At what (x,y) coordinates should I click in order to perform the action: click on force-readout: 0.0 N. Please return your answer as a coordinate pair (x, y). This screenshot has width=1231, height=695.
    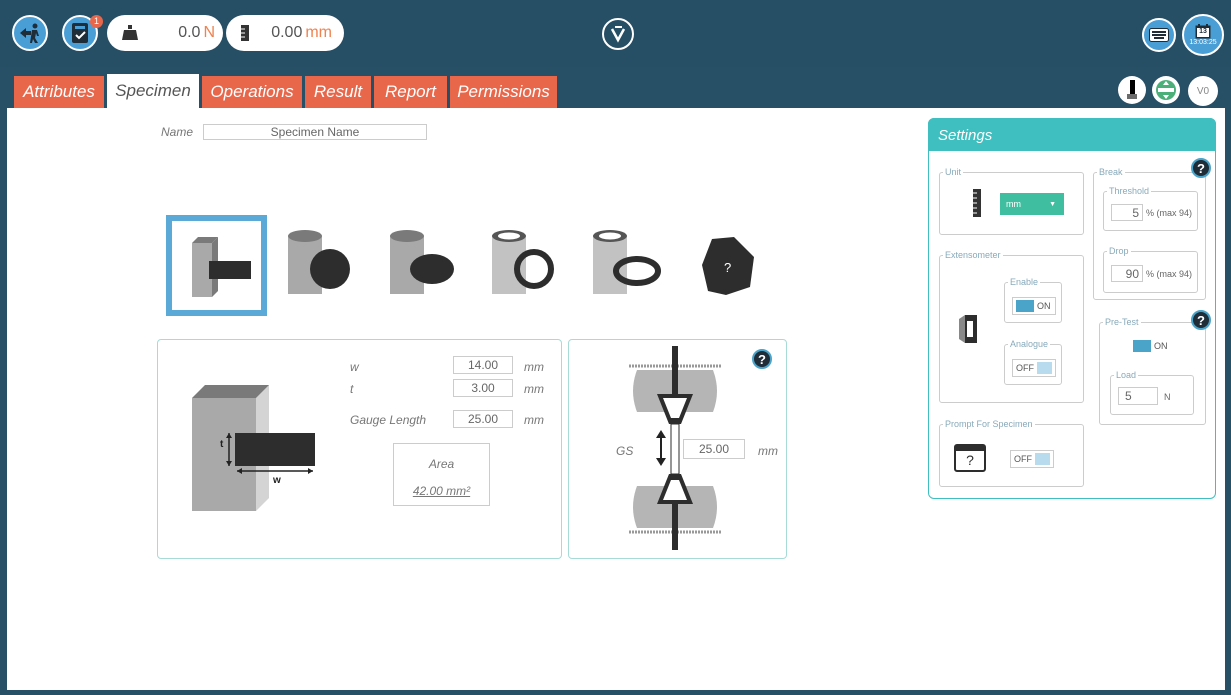
    Looking at the image, I should click on (165, 33).